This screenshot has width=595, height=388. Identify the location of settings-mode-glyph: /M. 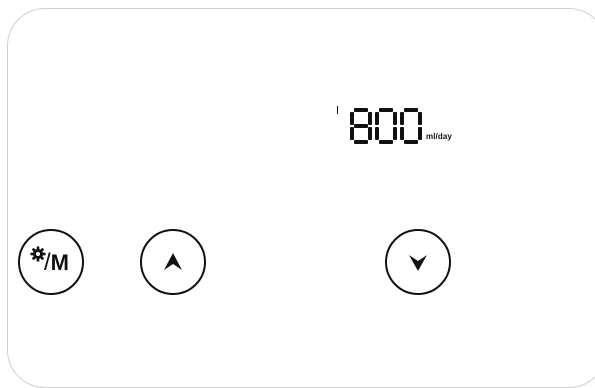
(51, 262).